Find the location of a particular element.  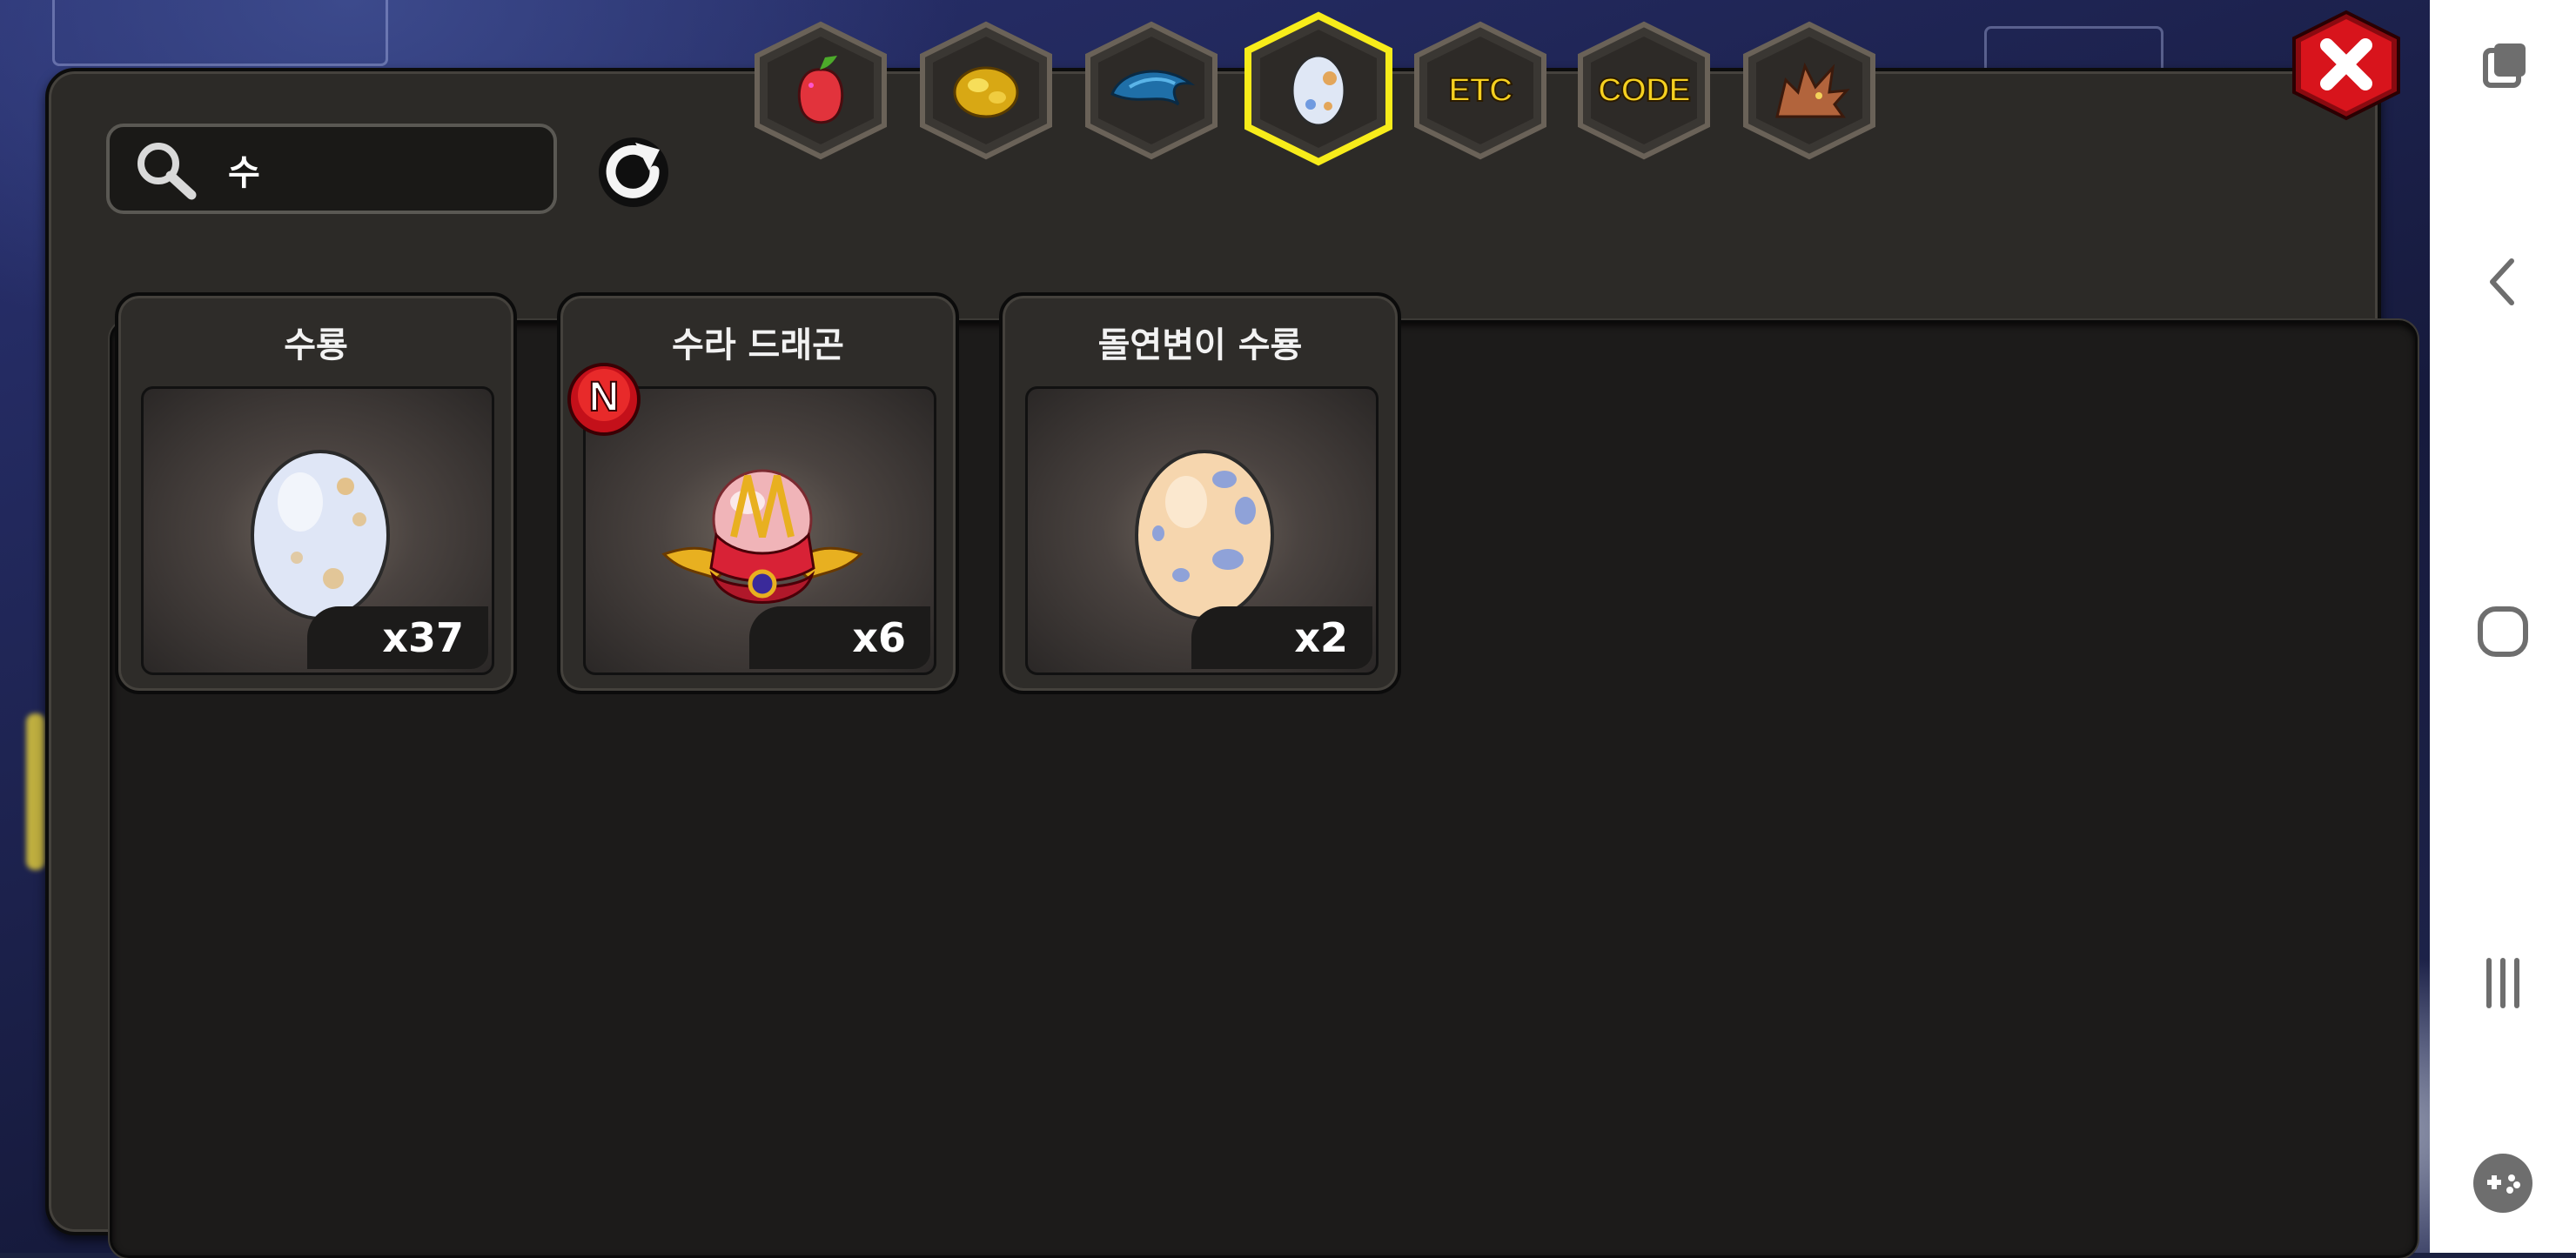

hex-frame is located at coordinates (821, 91).